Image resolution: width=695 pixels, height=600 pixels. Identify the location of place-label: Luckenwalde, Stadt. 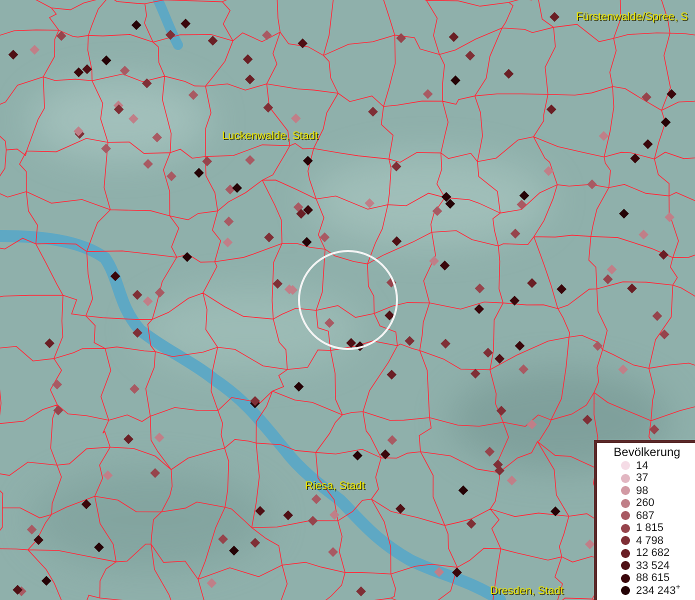
(270, 136).